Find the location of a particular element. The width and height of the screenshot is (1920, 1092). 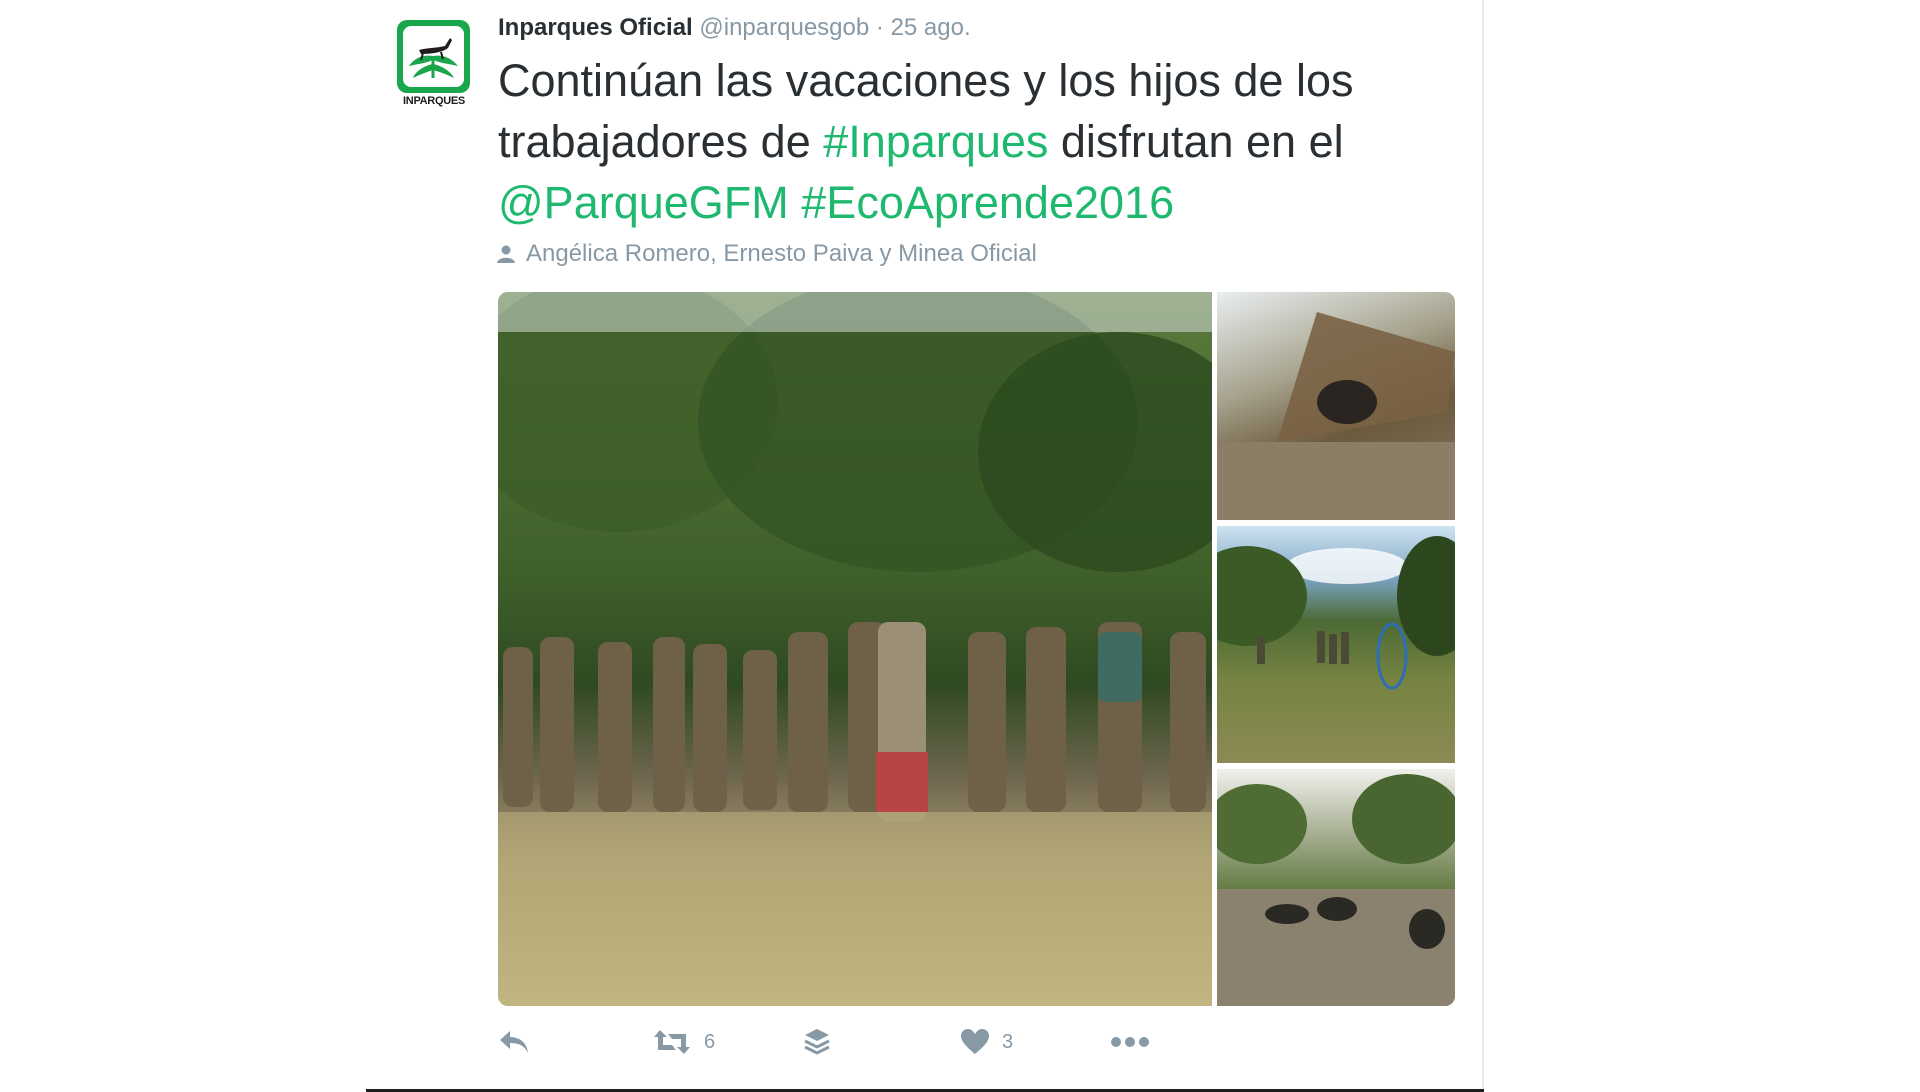

avatar: INPARQUES is located at coordinates (434, 64).